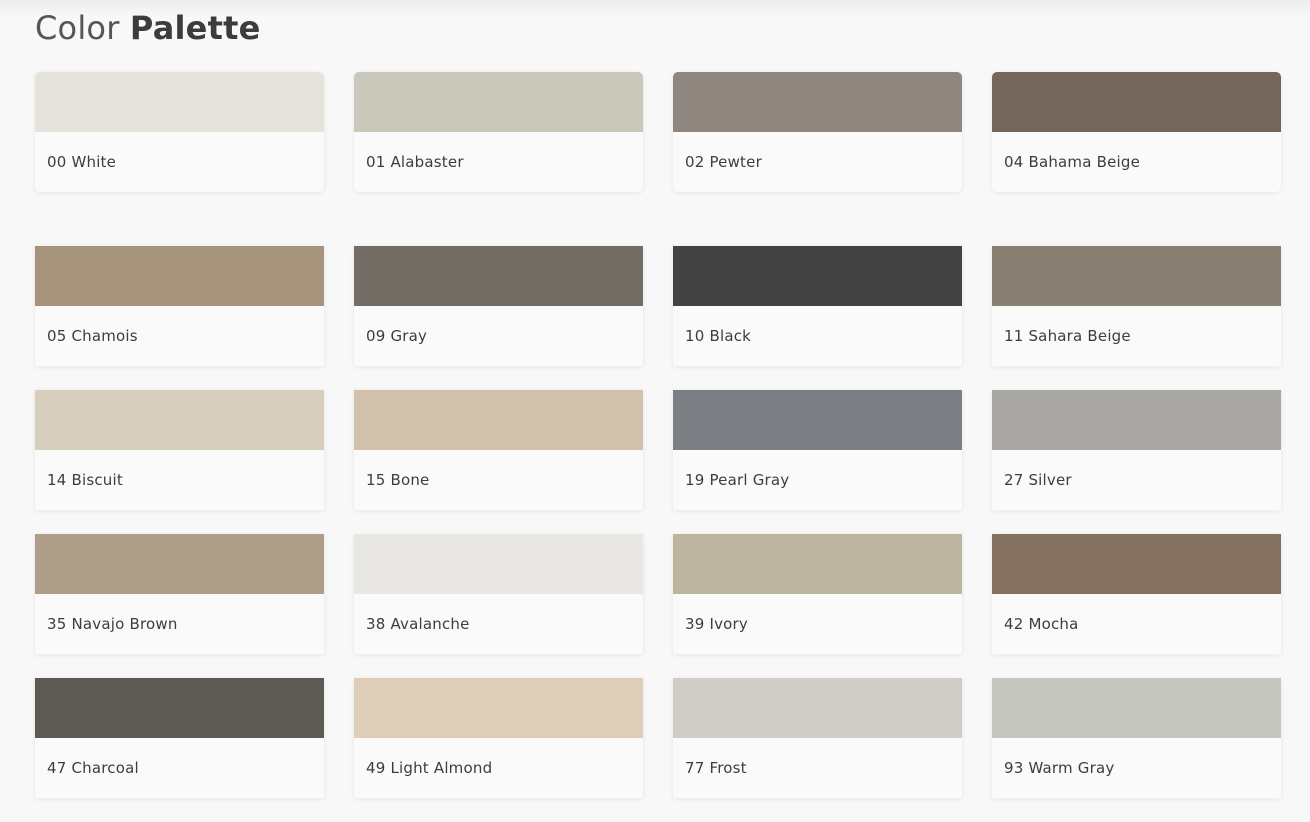  Describe the element at coordinates (723, 162) in the screenshot. I see `color-label: 02 Pewter` at that location.